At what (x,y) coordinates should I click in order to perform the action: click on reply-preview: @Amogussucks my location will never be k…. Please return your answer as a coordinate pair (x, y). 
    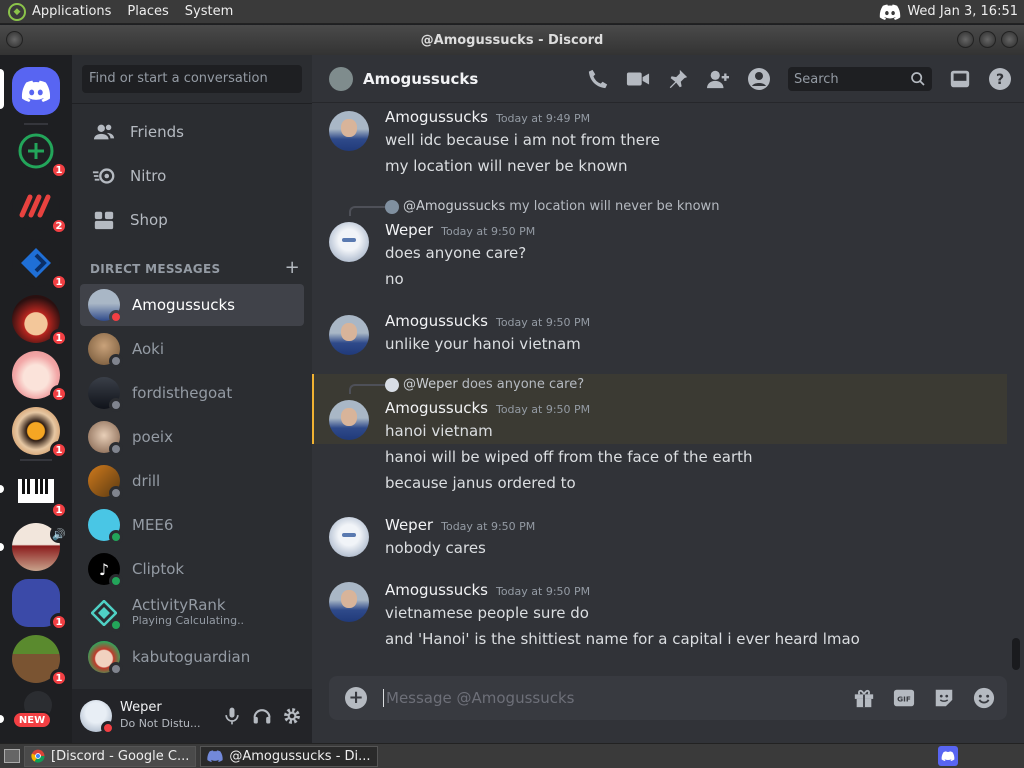
    Looking at the image, I should click on (552, 206).